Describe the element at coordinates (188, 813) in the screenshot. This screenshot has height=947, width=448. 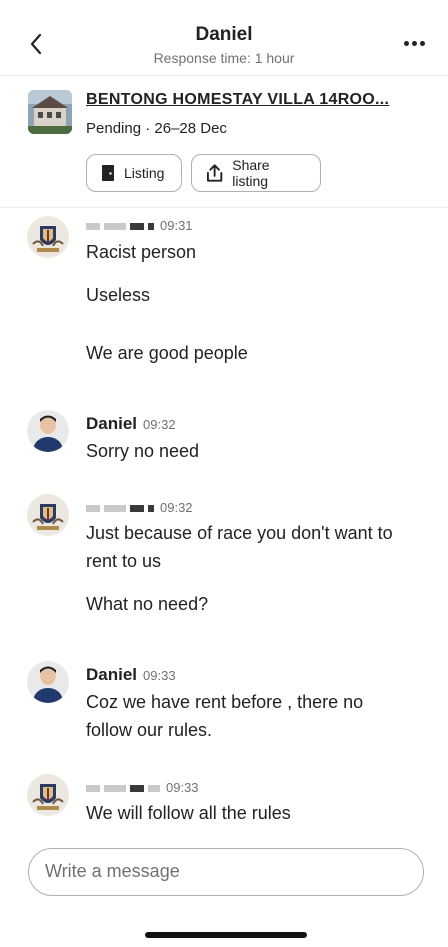
I see `message-text: We will follow all the rules` at that location.